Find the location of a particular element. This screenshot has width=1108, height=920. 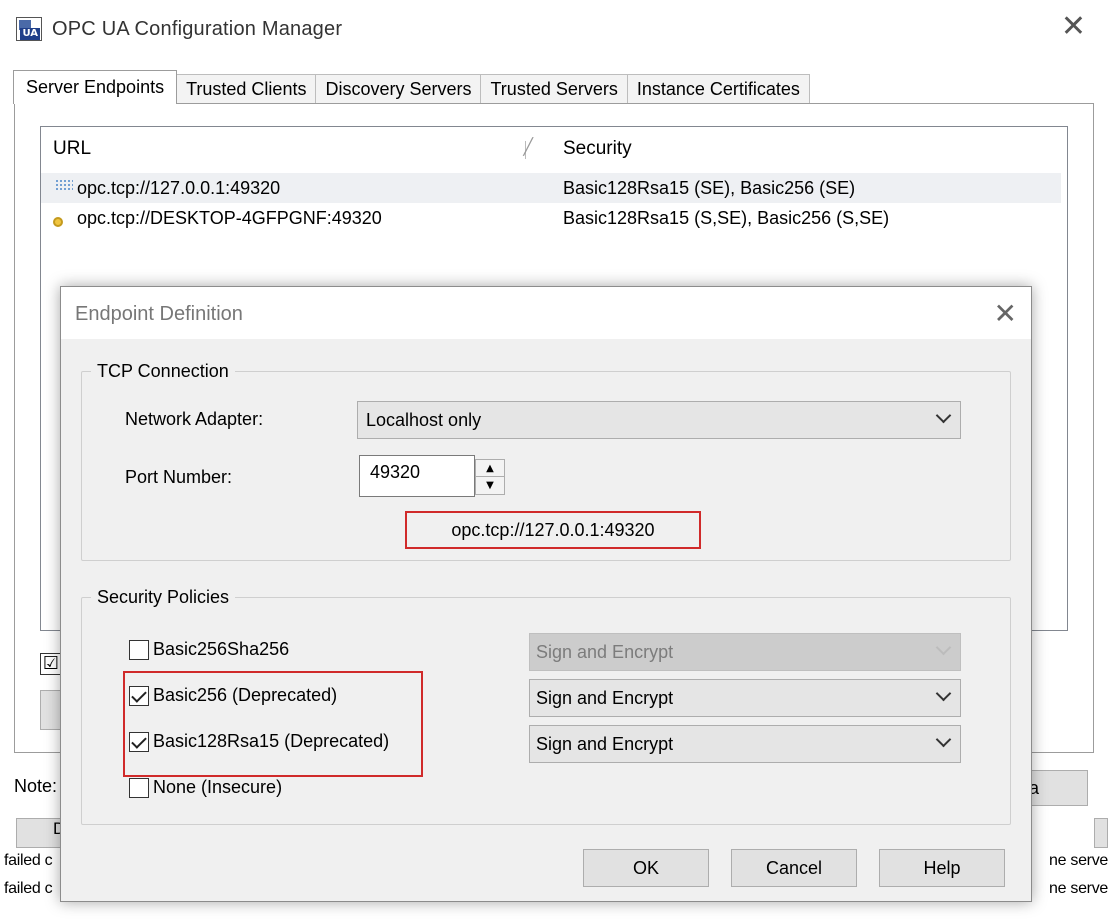

endpoint-url-preview: opc.tcp://127.0.0.1:49320 is located at coordinates (553, 530).